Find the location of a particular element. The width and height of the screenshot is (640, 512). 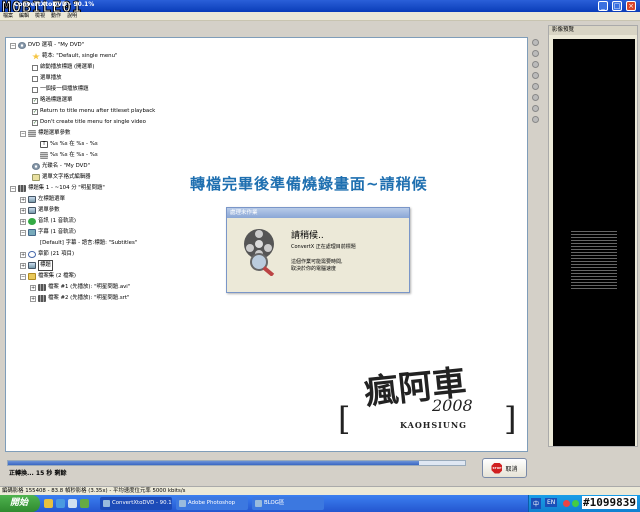

tree-row-file-2: + 檔案 #2 (先播放): "明星問題.srt" is located at coordinates (79, 298).